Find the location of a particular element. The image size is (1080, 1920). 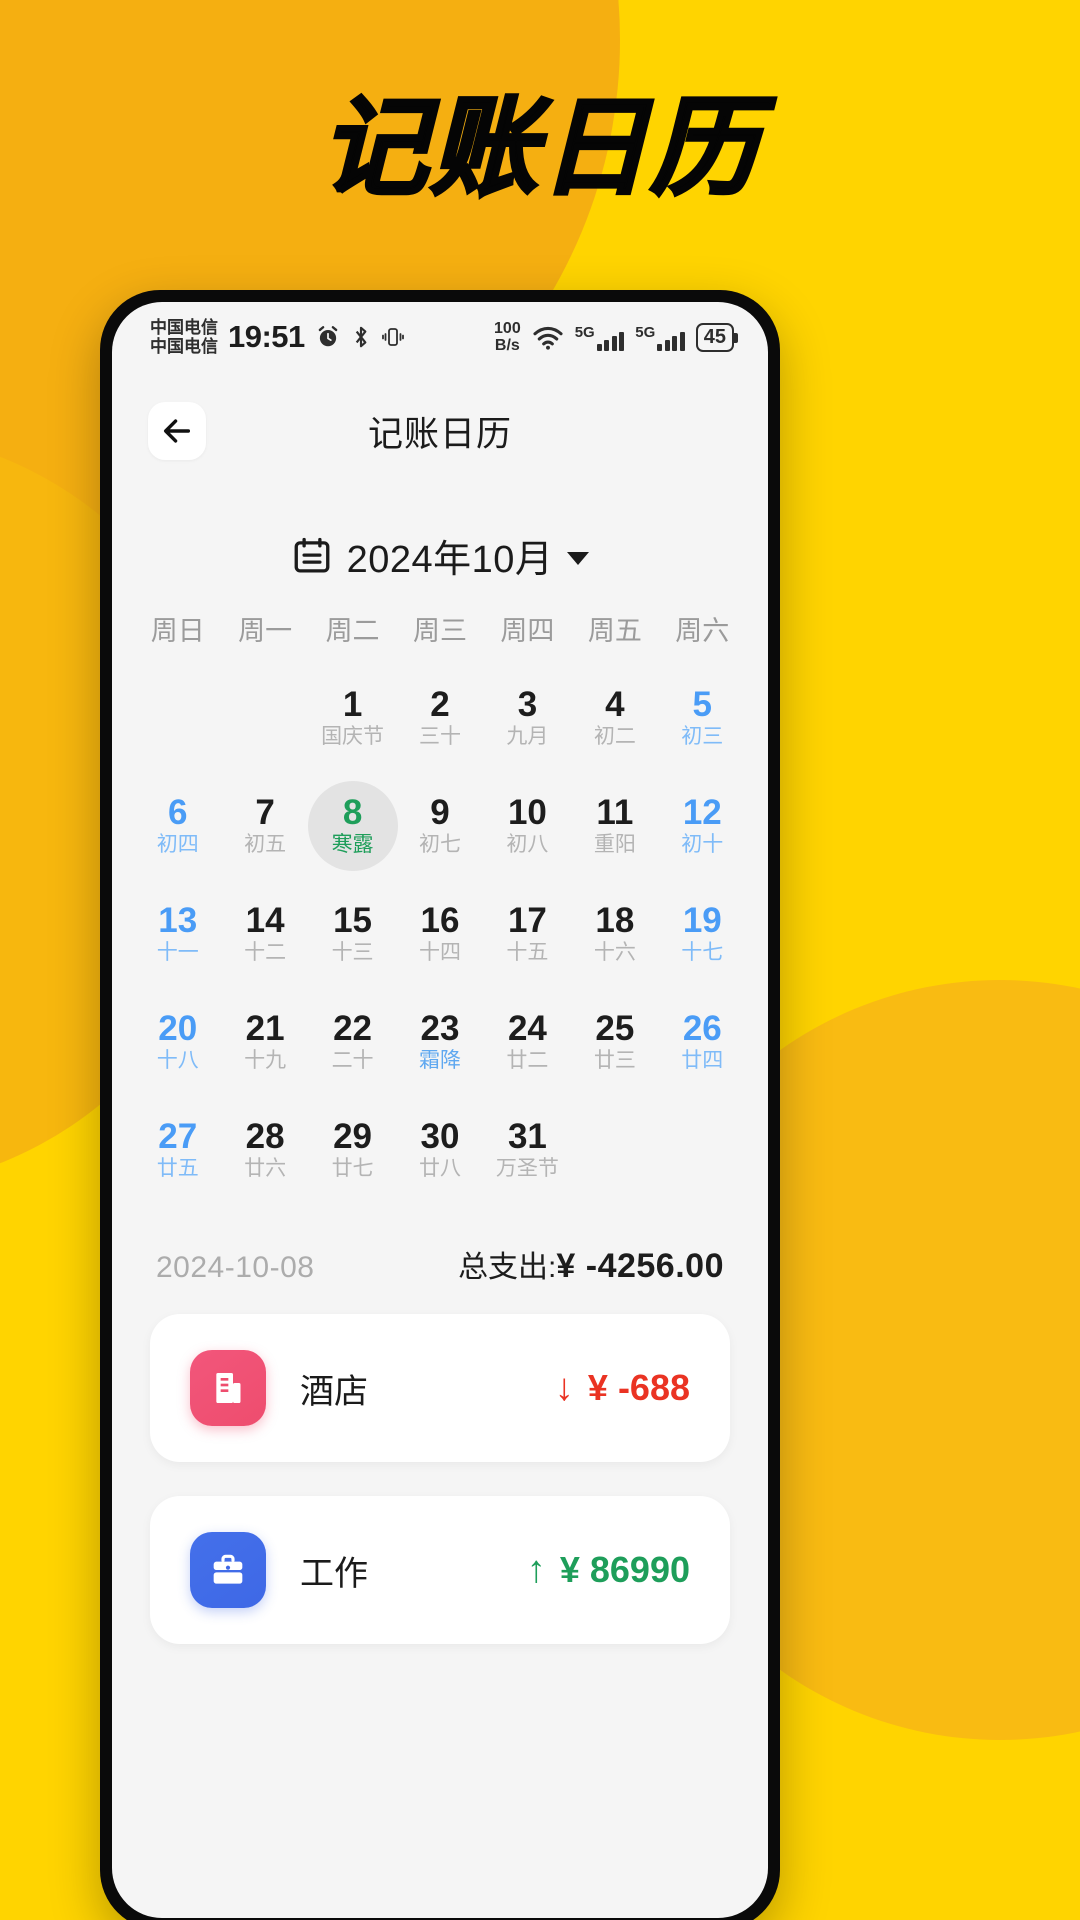

transaction-amount-value: ¥ 86990 is located at coordinates (624, 1569).